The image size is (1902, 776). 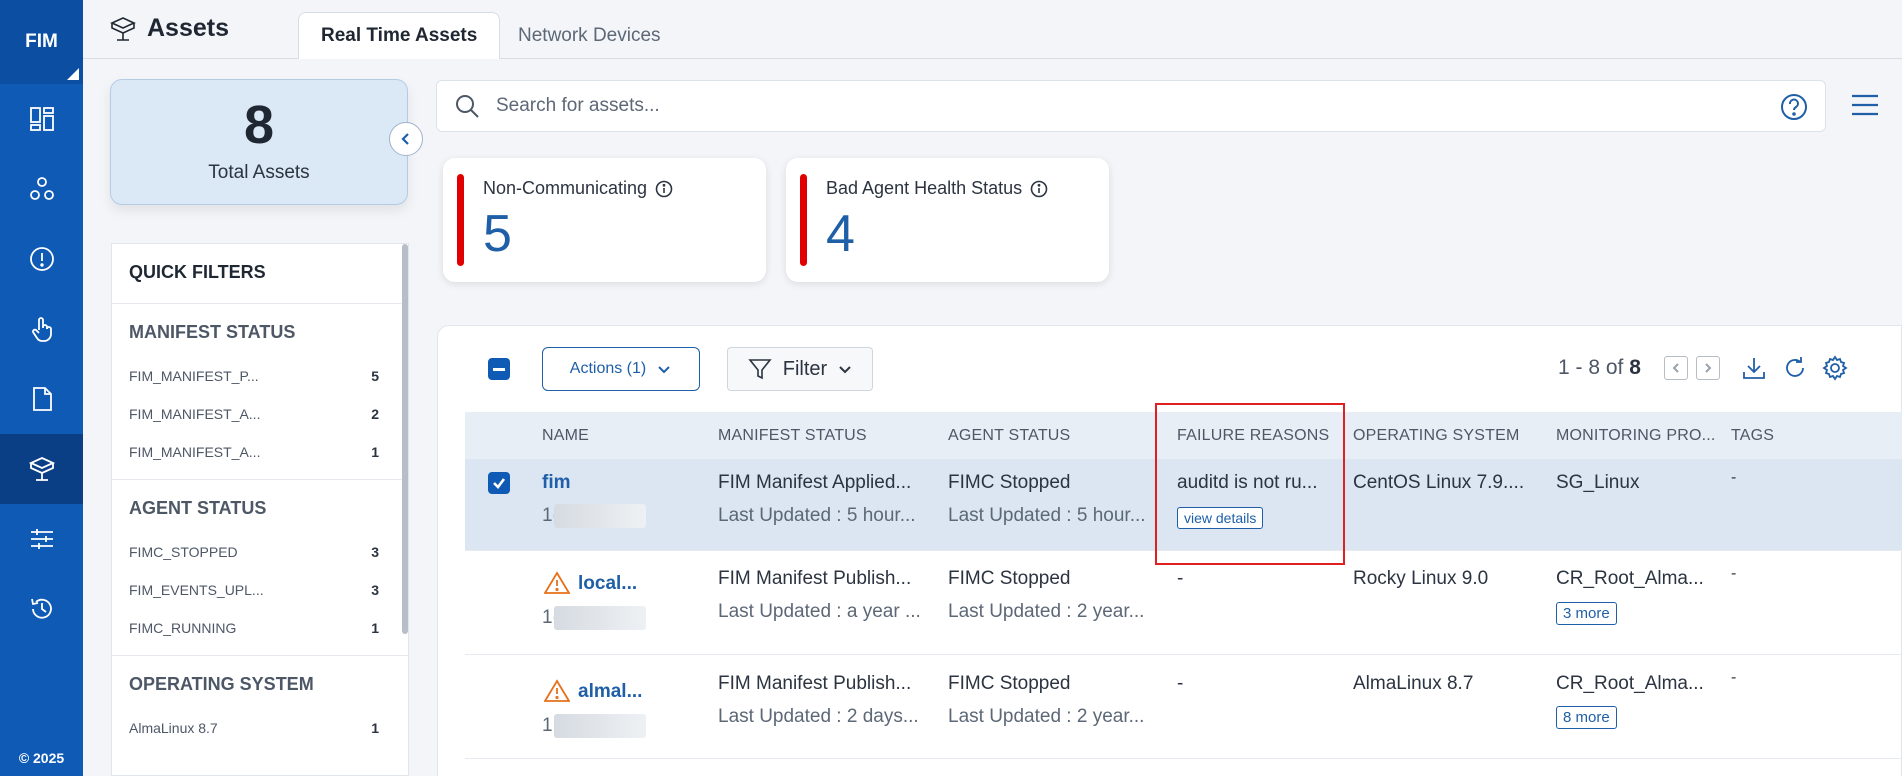 I want to click on nav-touch, so click(x=41, y=329).